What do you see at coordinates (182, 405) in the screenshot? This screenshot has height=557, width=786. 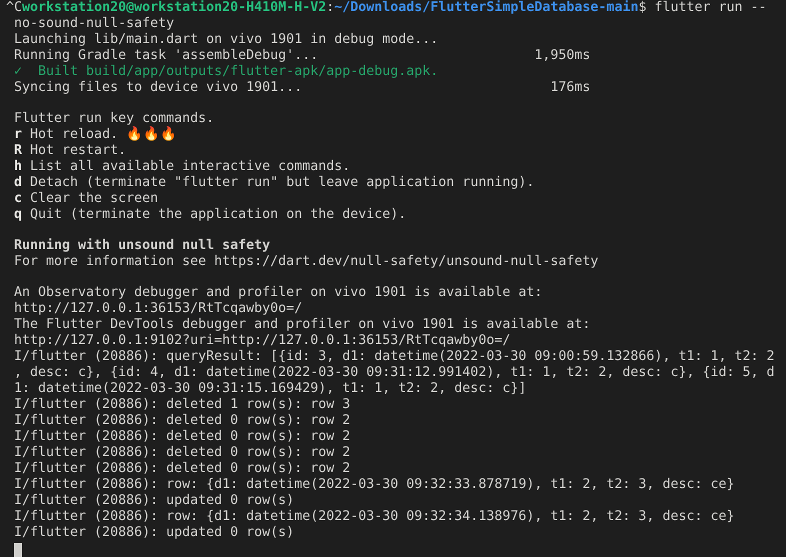 I see `output-line: I/flutter (20886): deleted 1 row(s): row 3` at bounding box center [182, 405].